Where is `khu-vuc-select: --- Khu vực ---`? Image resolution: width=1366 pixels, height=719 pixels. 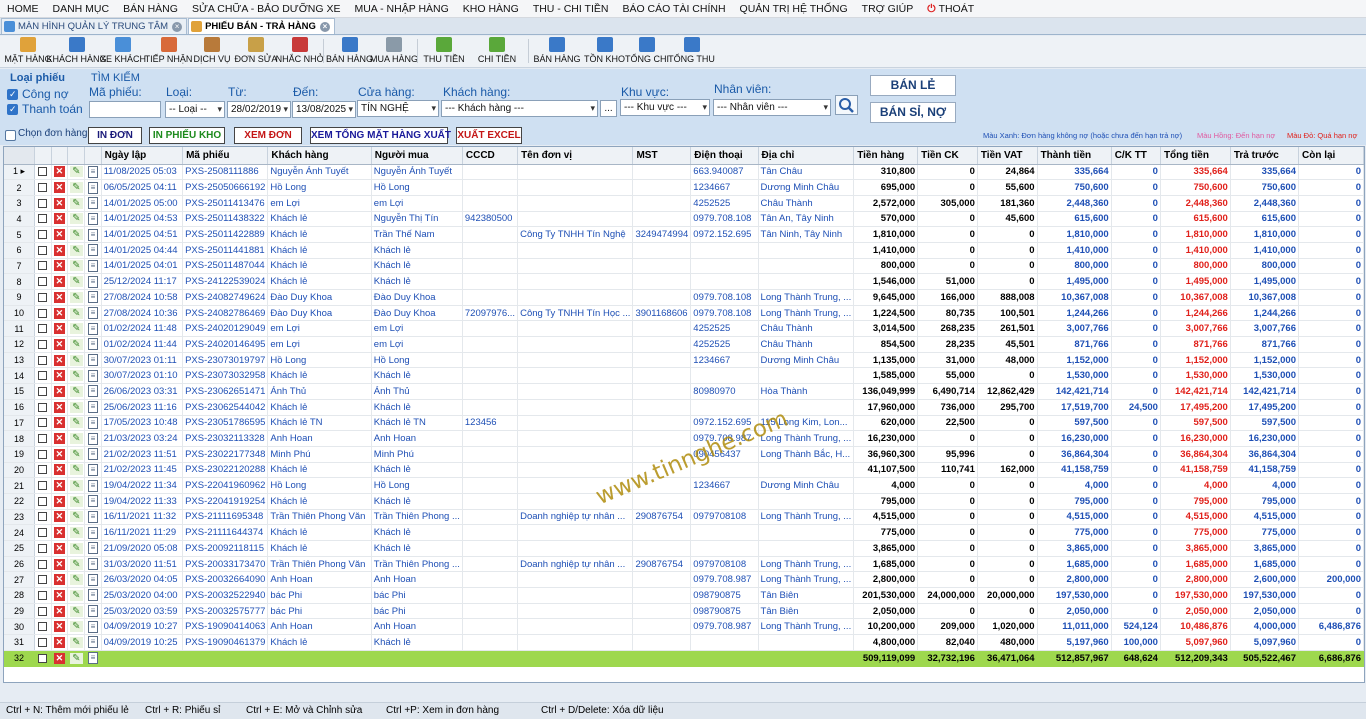
khu-vuc-select: --- Khu vực --- is located at coordinates (665, 107).